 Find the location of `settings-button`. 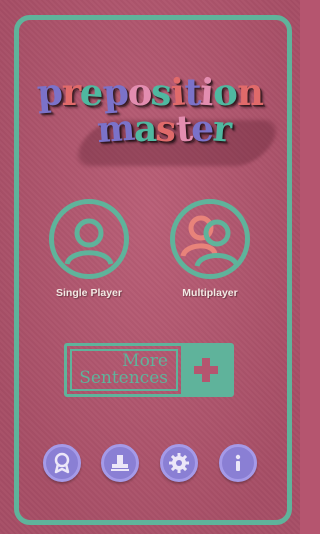

settings-button is located at coordinates (179, 463).